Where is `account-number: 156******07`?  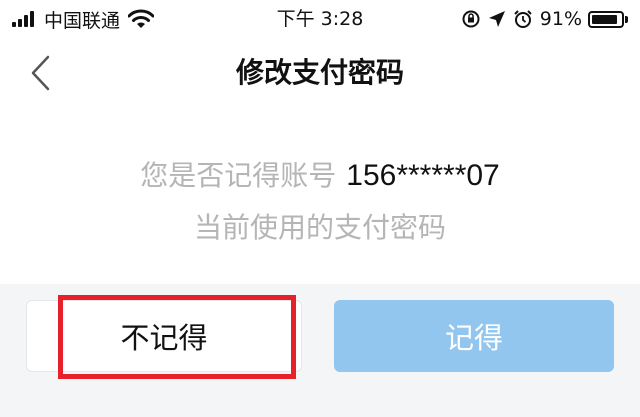
account-number: 156******07 is located at coordinates (423, 175).